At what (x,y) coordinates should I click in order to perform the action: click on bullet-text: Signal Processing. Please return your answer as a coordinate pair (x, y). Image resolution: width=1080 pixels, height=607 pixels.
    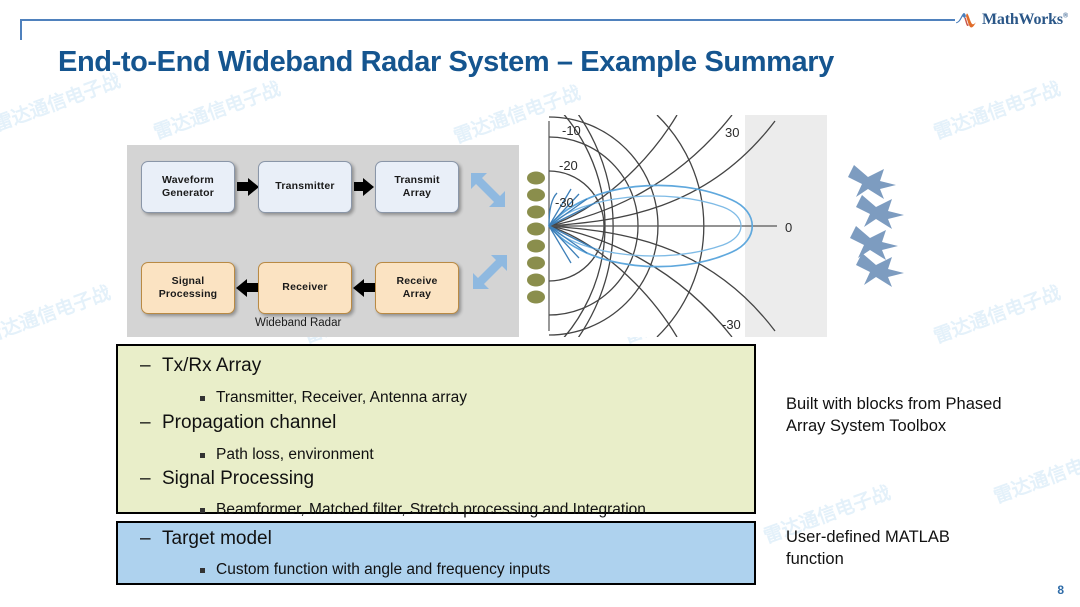
    Looking at the image, I should click on (238, 478).